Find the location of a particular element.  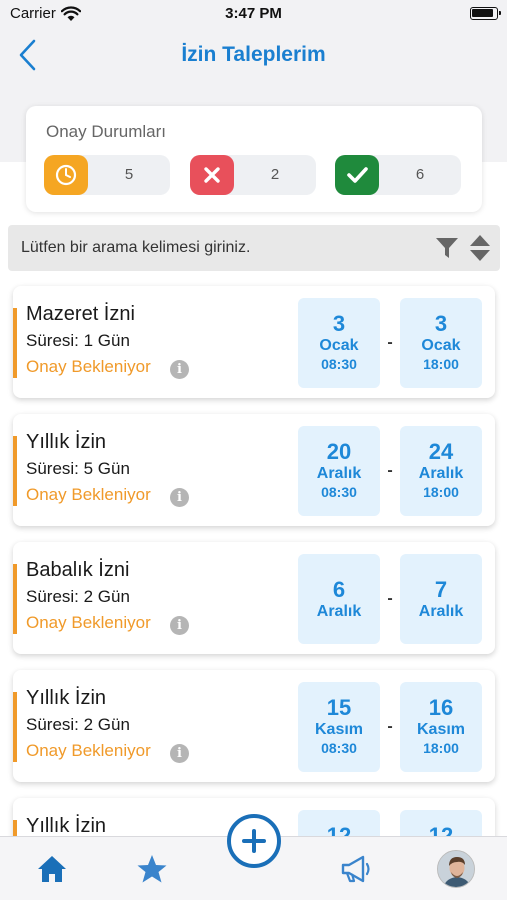

leave-duration: Süresi: 5 Gün is located at coordinates (78, 468).